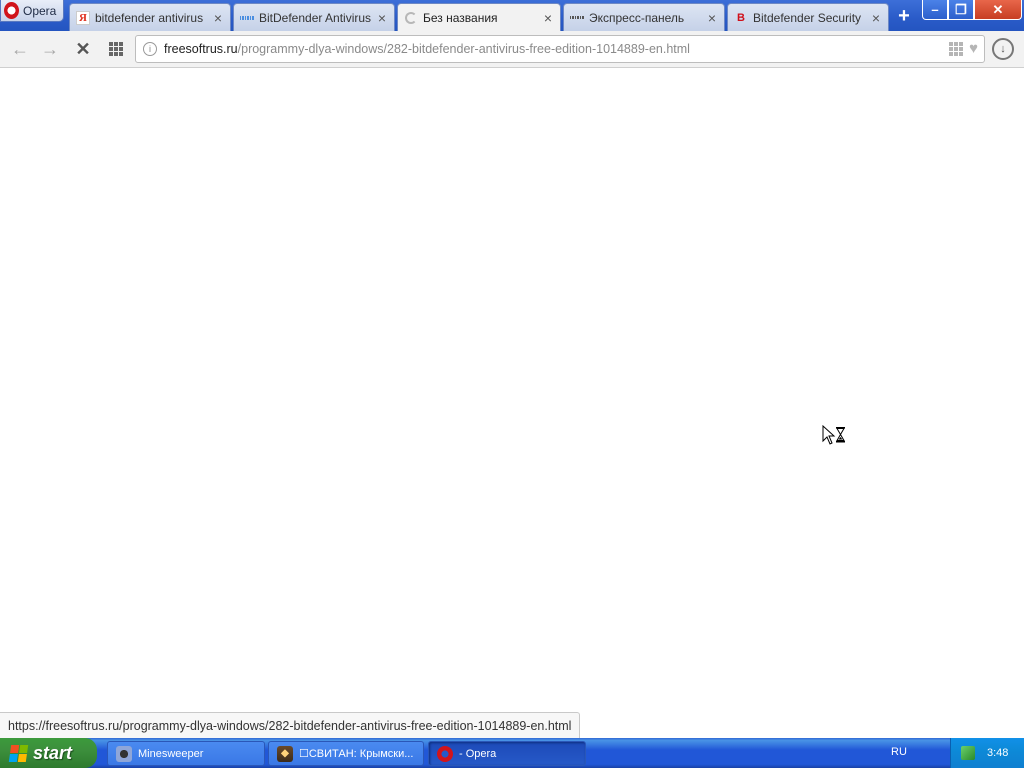 The image size is (1024, 768). I want to click on stop-loading-button: ✕, so click(83, 49).